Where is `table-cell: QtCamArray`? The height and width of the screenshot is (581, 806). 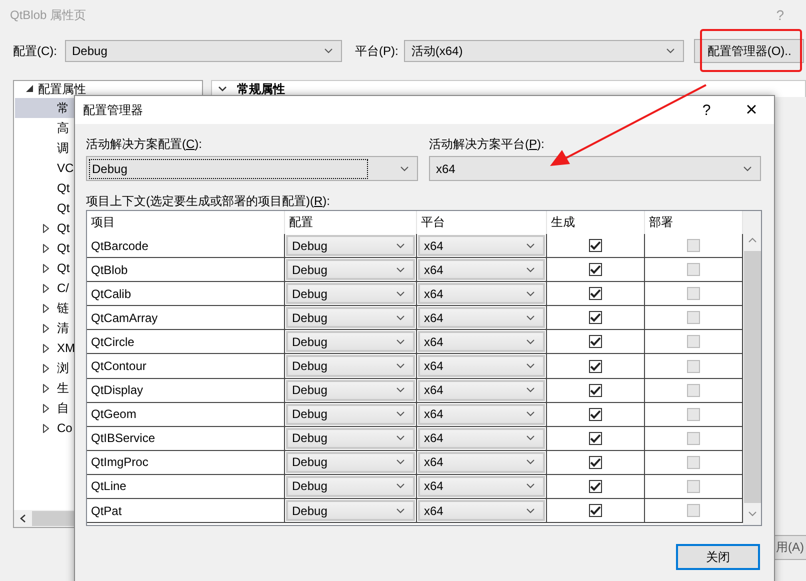
table-cell: QtCamArray is located at coordinates (186, 318).